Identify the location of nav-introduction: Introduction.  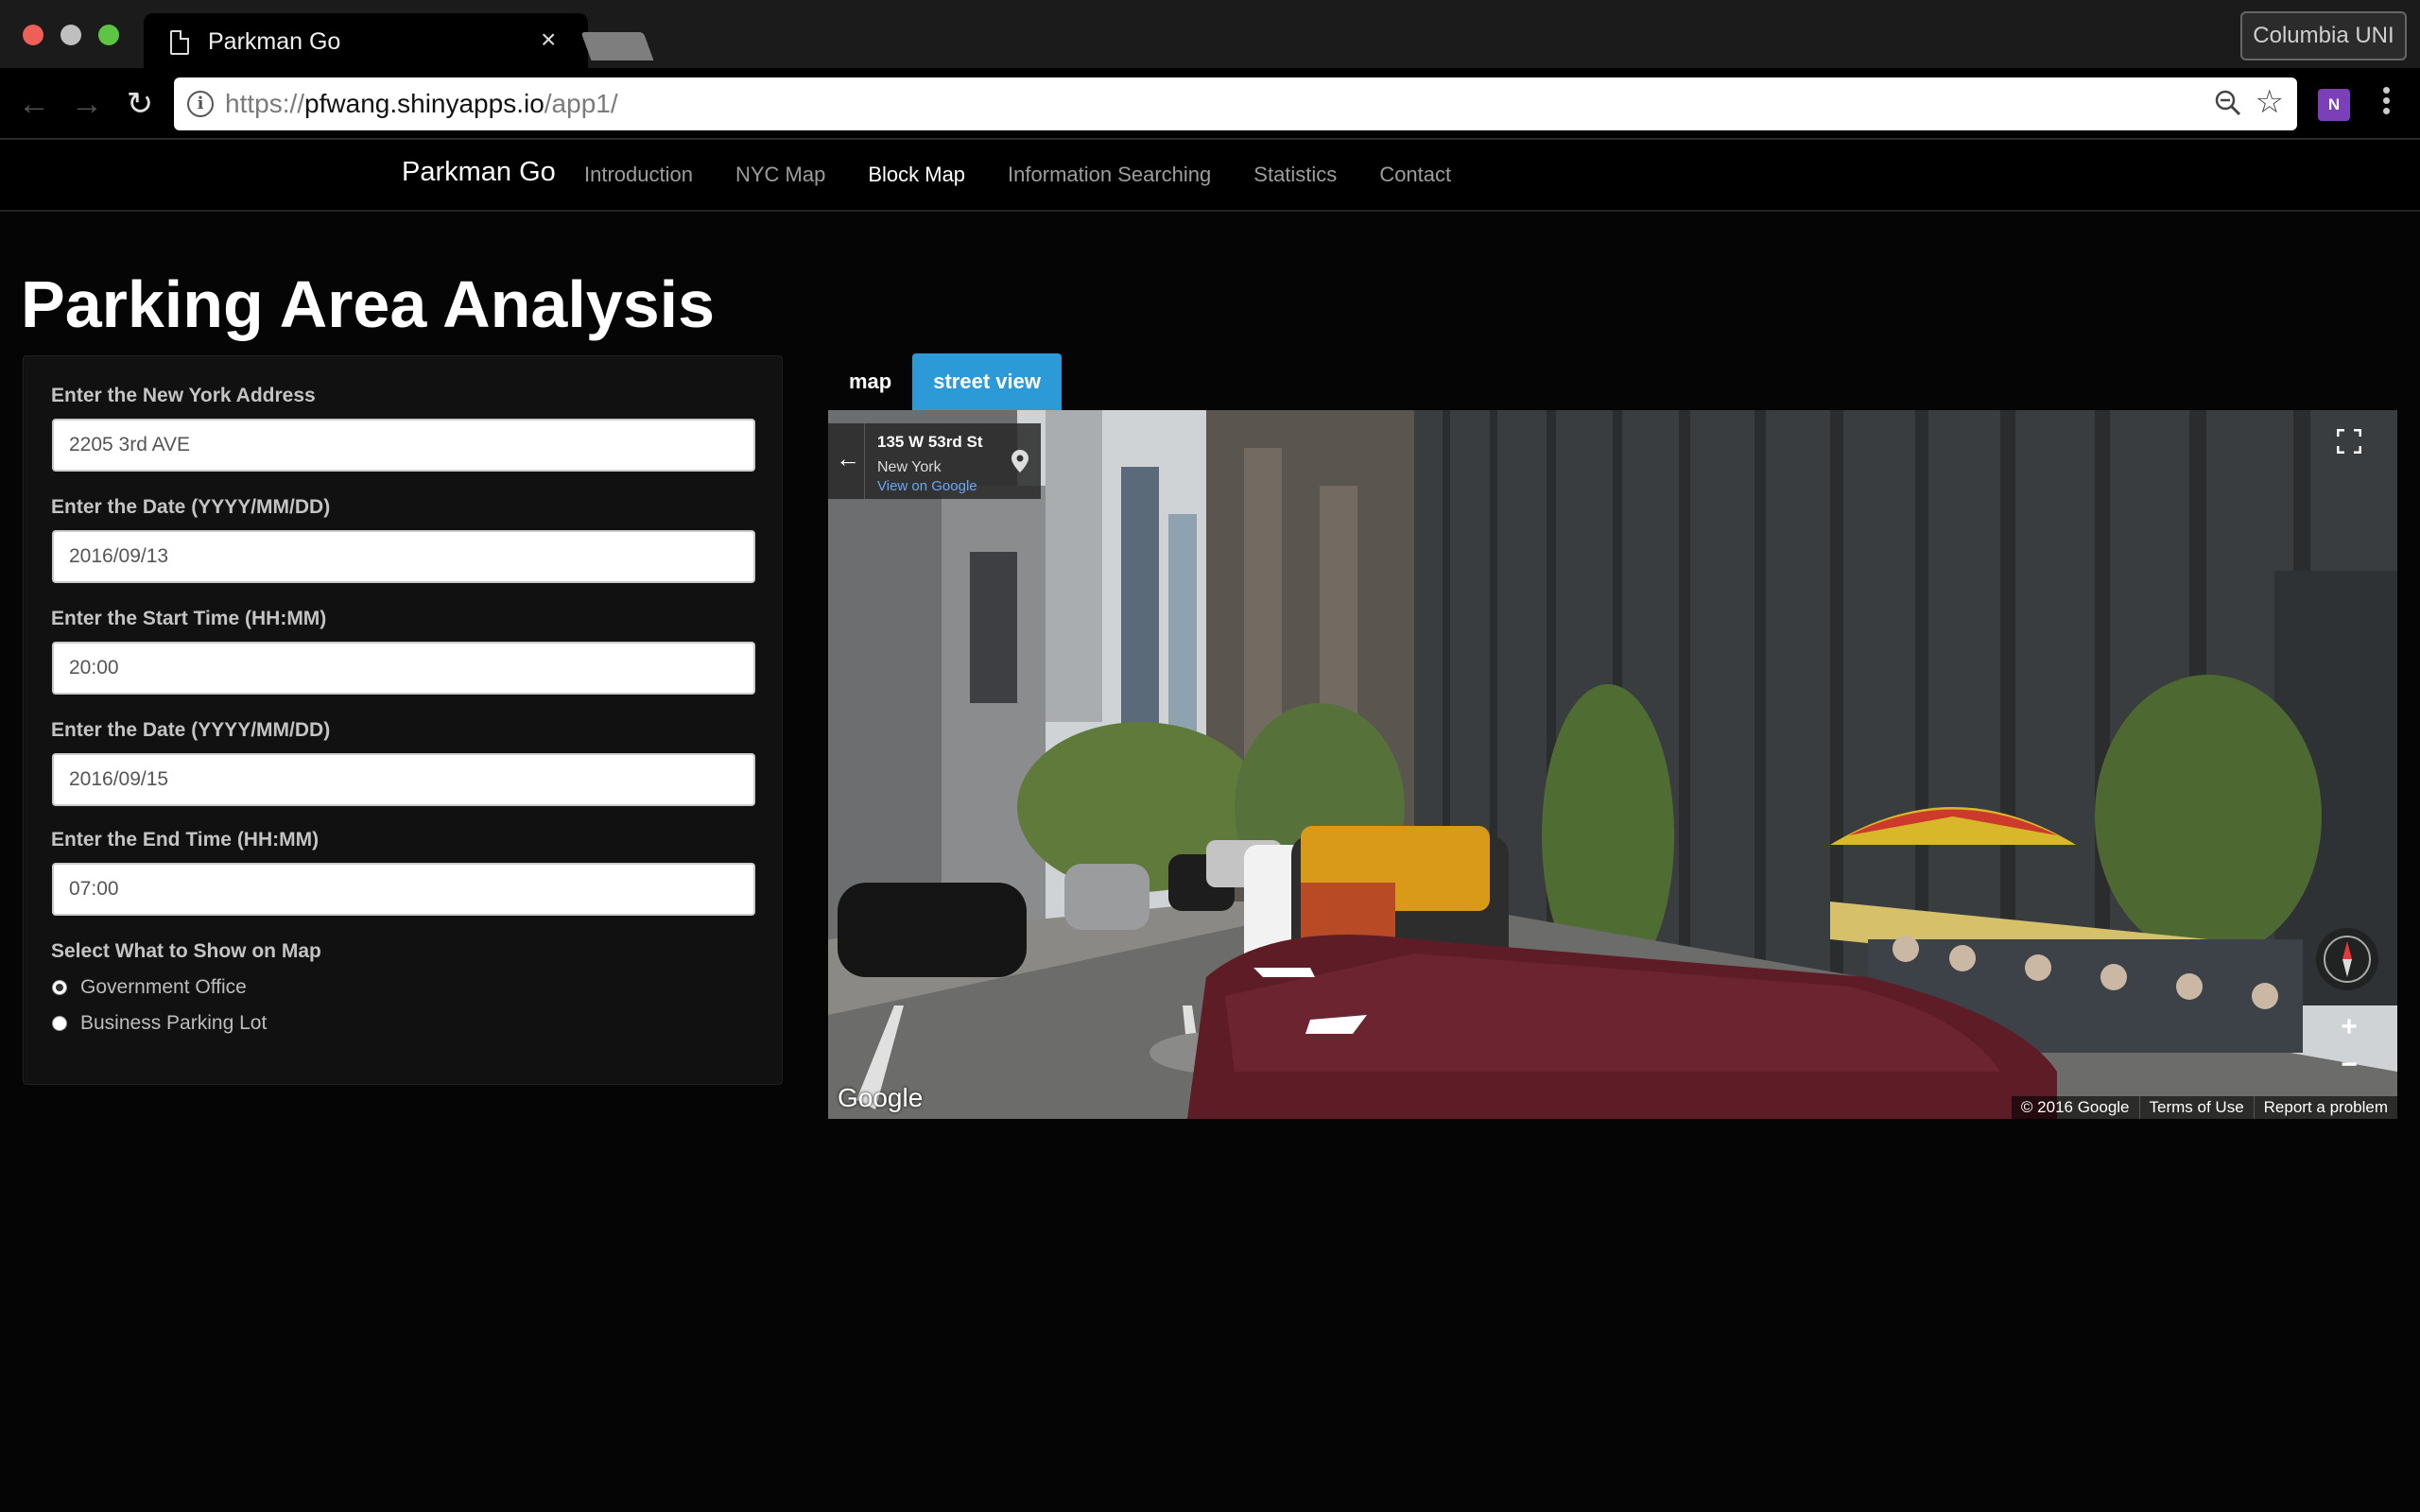
(639, 175).